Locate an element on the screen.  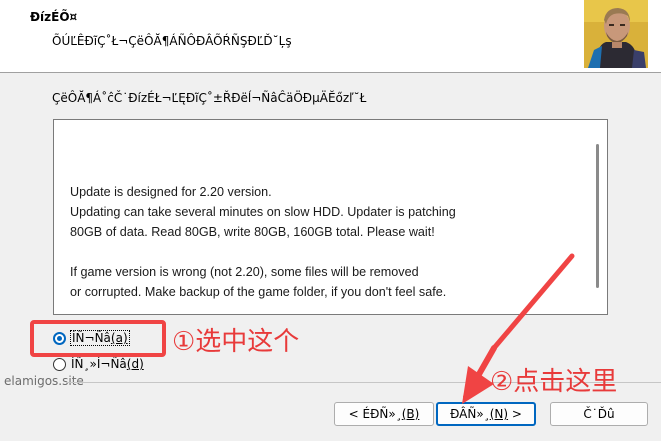
scrollbar-thumb is located at coordinates (597, 216).